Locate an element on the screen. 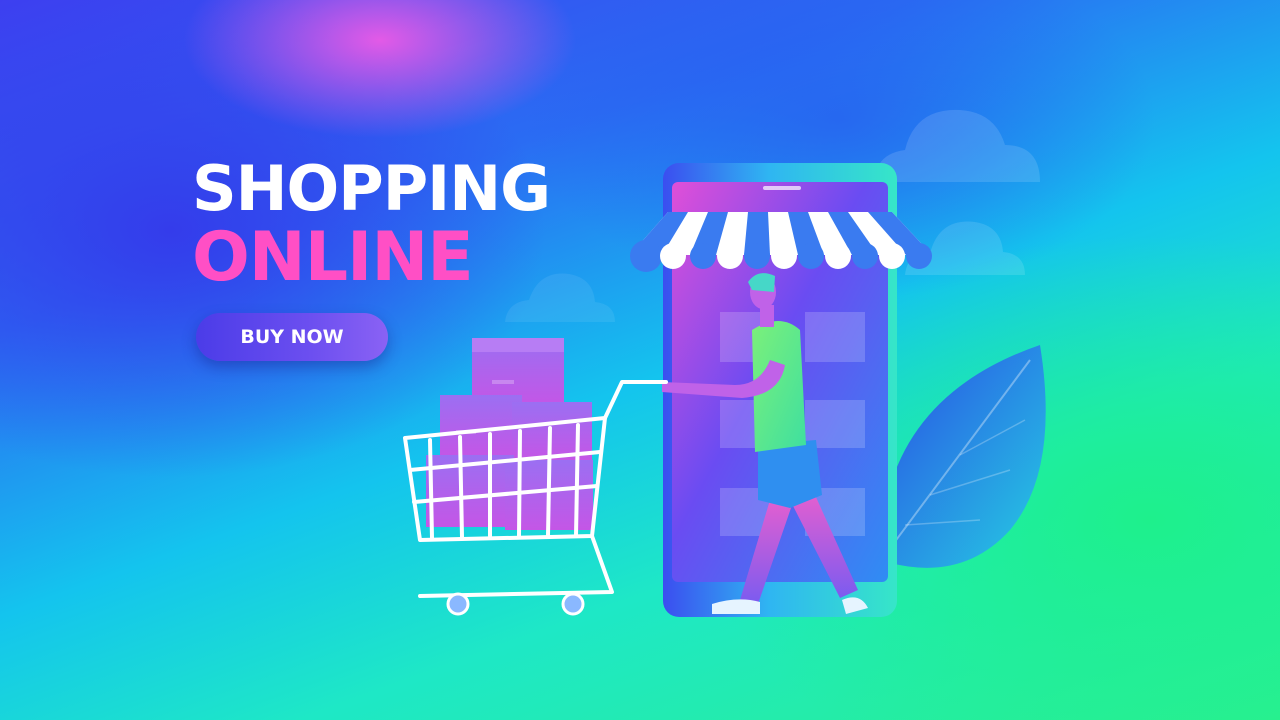  headline-online: ONLINE is located at coordinates (333, 257).